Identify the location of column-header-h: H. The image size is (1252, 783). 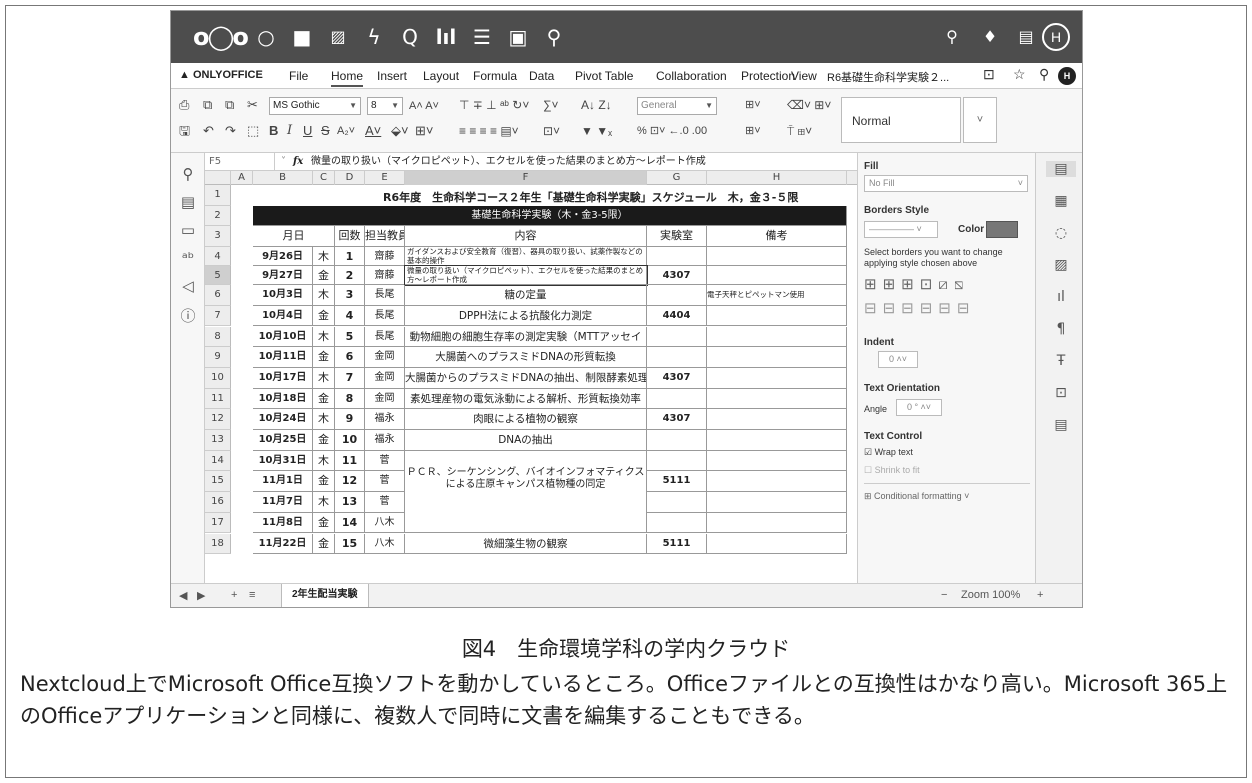
(777, 178).